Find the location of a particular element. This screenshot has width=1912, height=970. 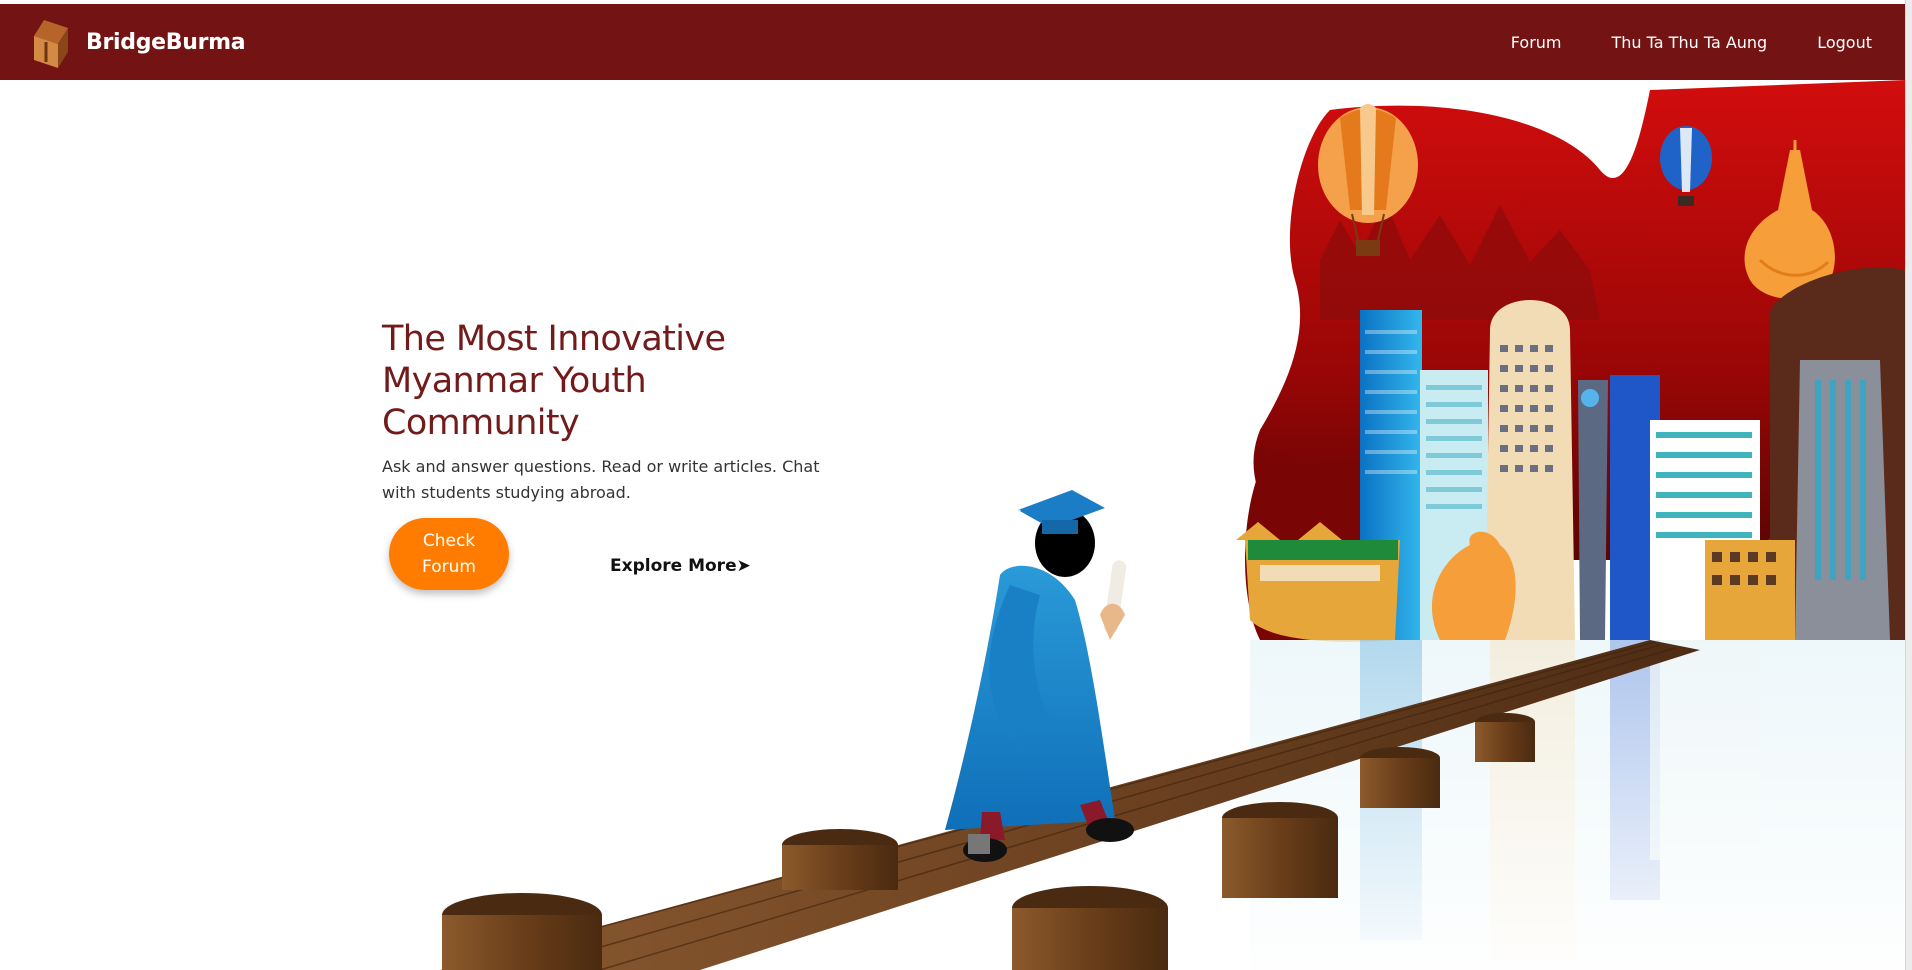

nav-user-link: Thu Ta Thu Ta Aung is located at coordinates (1690, 42).